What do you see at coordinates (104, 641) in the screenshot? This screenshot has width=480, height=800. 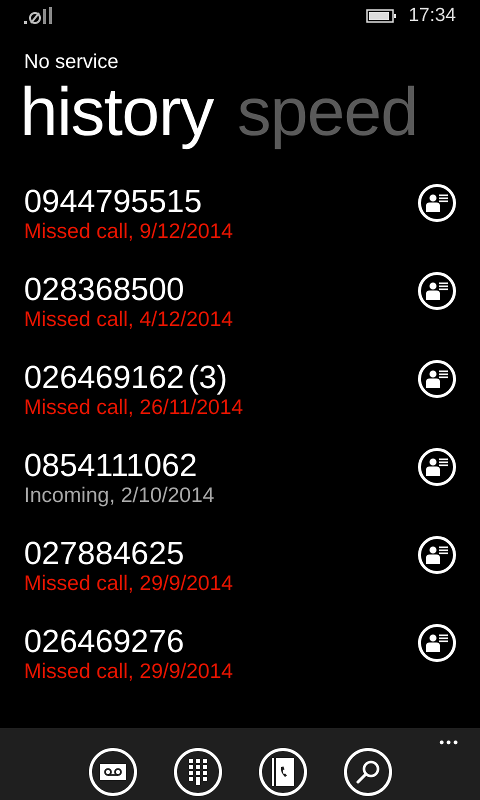 I see `phone-number: 026469276` at bounding box center [104, 641].